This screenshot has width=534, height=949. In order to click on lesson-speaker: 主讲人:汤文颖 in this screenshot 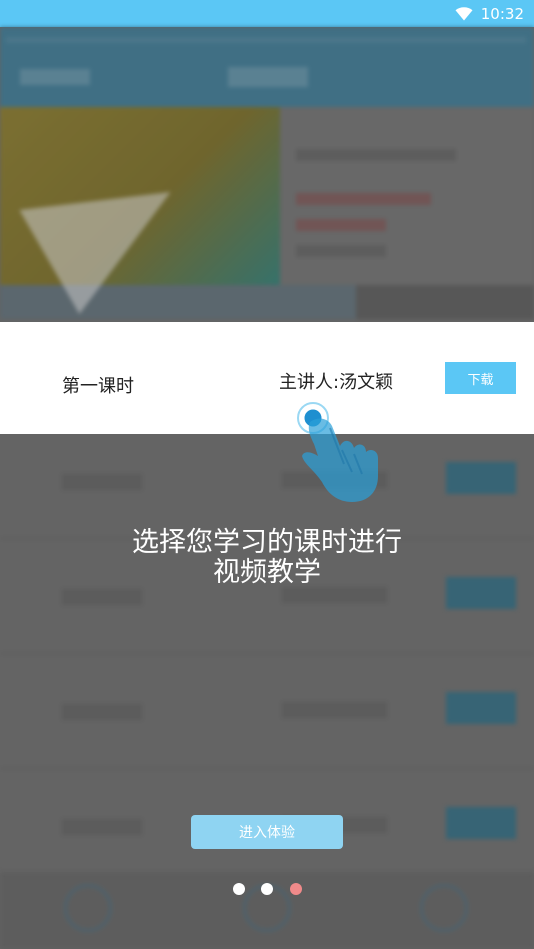, I will do `click(336, 382)`.